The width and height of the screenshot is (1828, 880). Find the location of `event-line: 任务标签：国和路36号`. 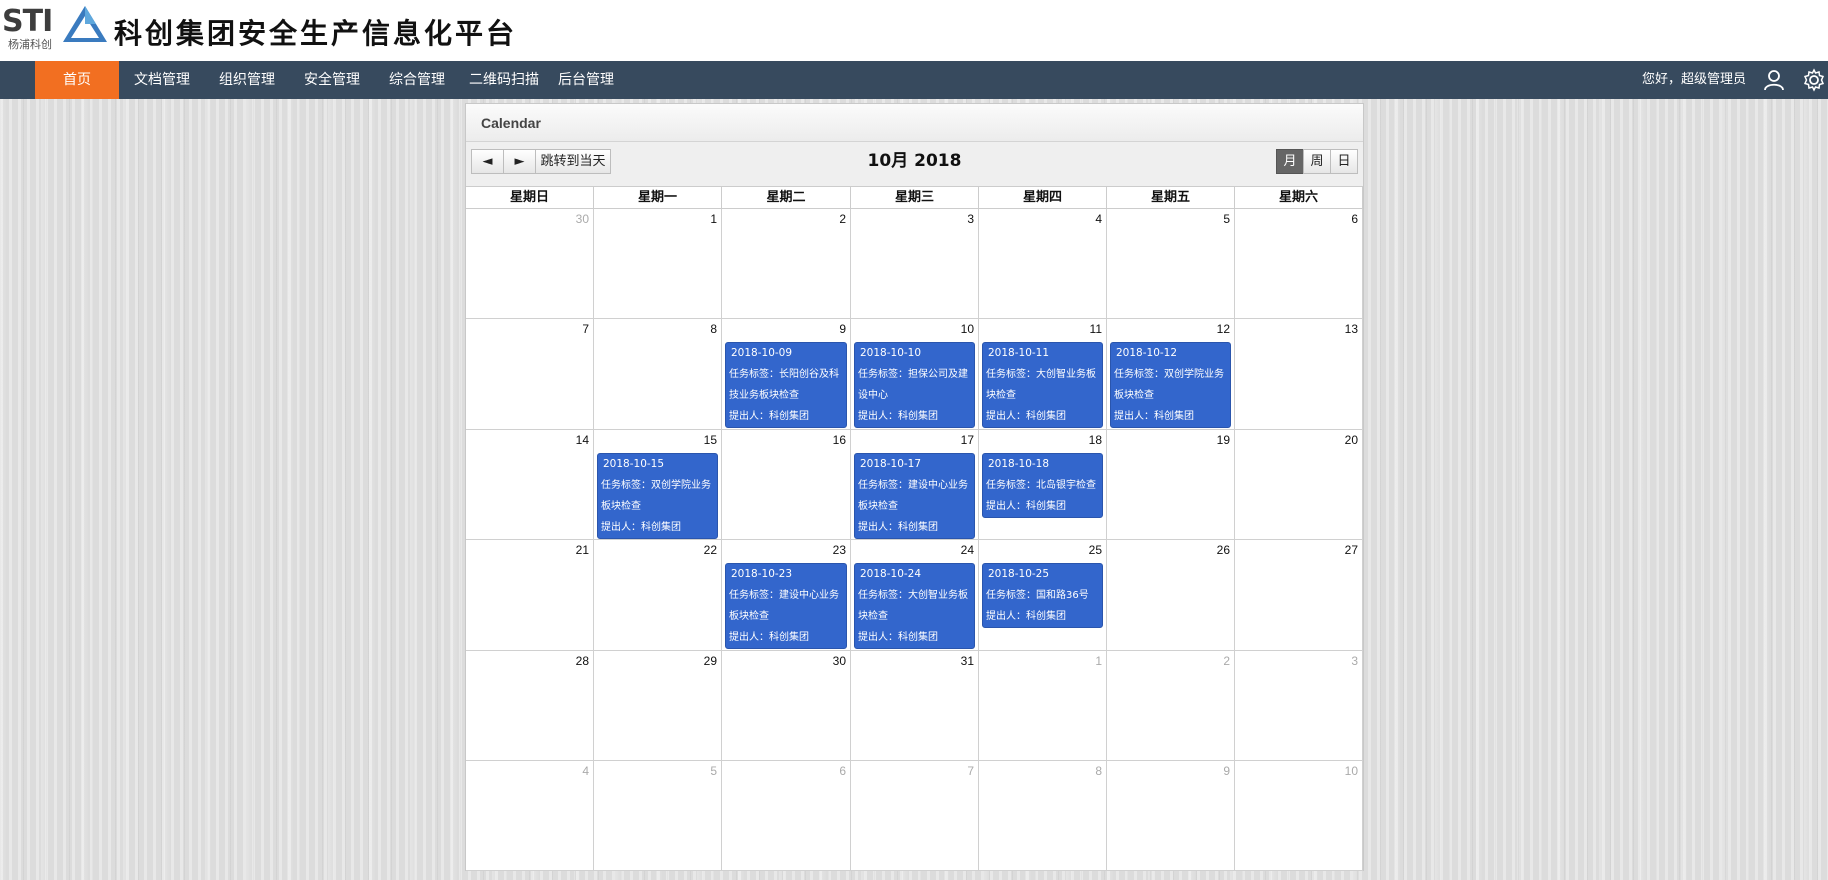

event-line: 任务标签：国和路36号 is located at coordinates (1037, 595).